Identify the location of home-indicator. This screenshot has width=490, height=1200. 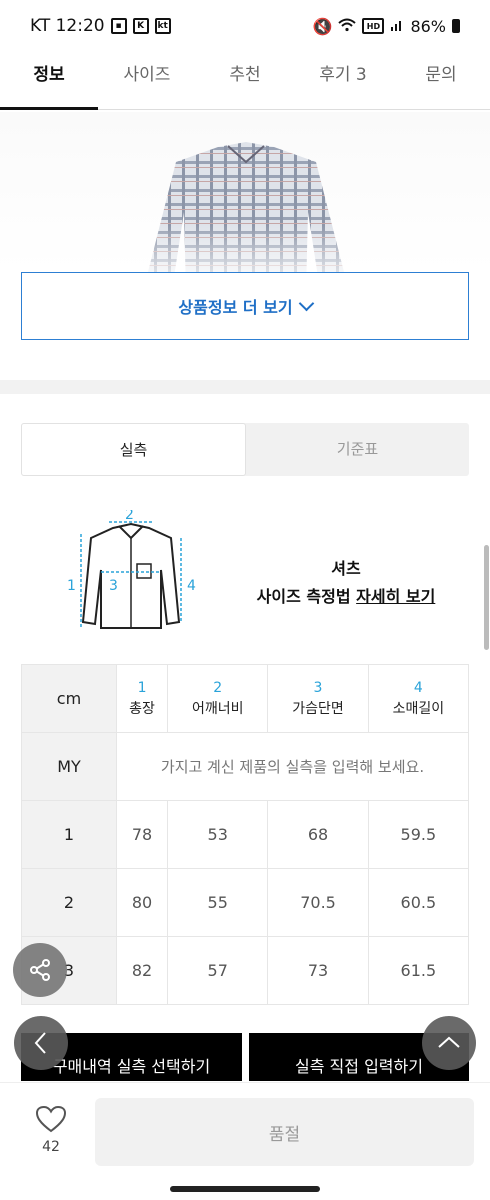
(245, 1189).